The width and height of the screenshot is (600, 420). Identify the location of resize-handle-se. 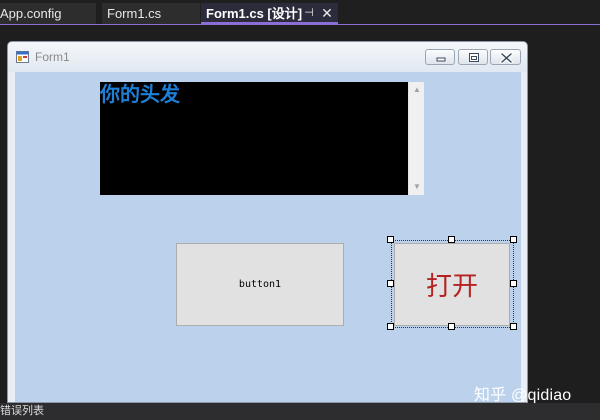
(513, 326).